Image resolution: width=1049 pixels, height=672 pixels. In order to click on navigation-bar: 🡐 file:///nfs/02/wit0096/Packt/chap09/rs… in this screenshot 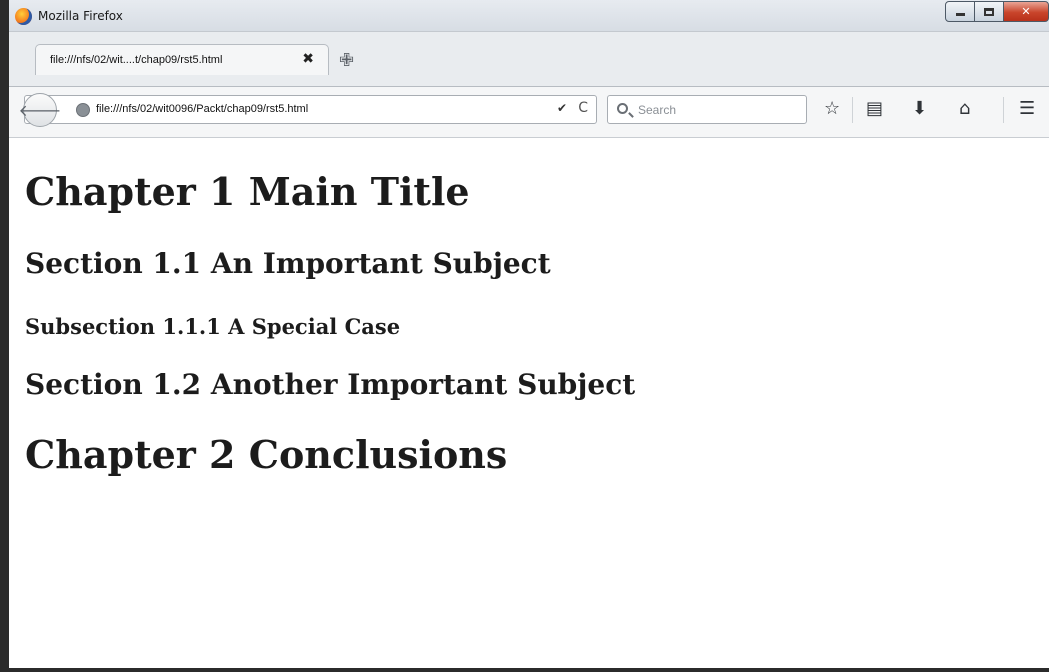, I will do `click(529, 112)`.